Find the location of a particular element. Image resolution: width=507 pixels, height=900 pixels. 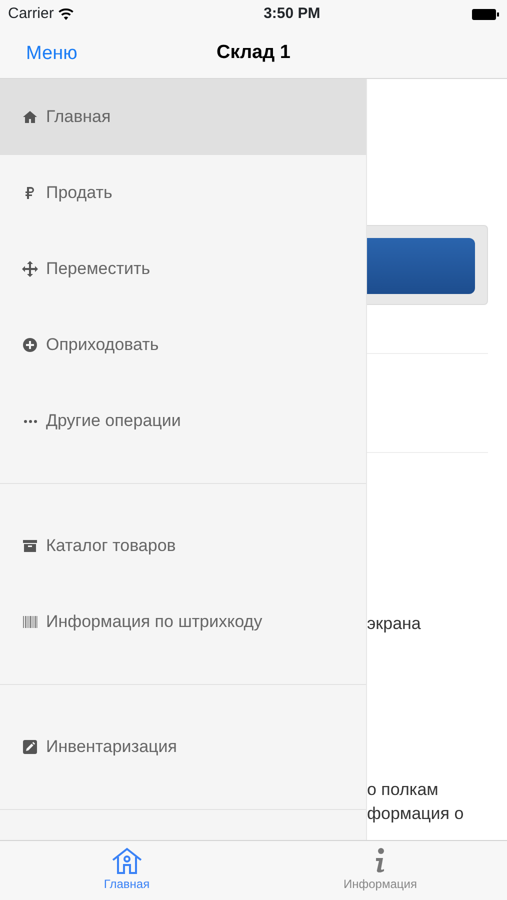

carrier-label: Carrier is located at coordinates (31, 14).